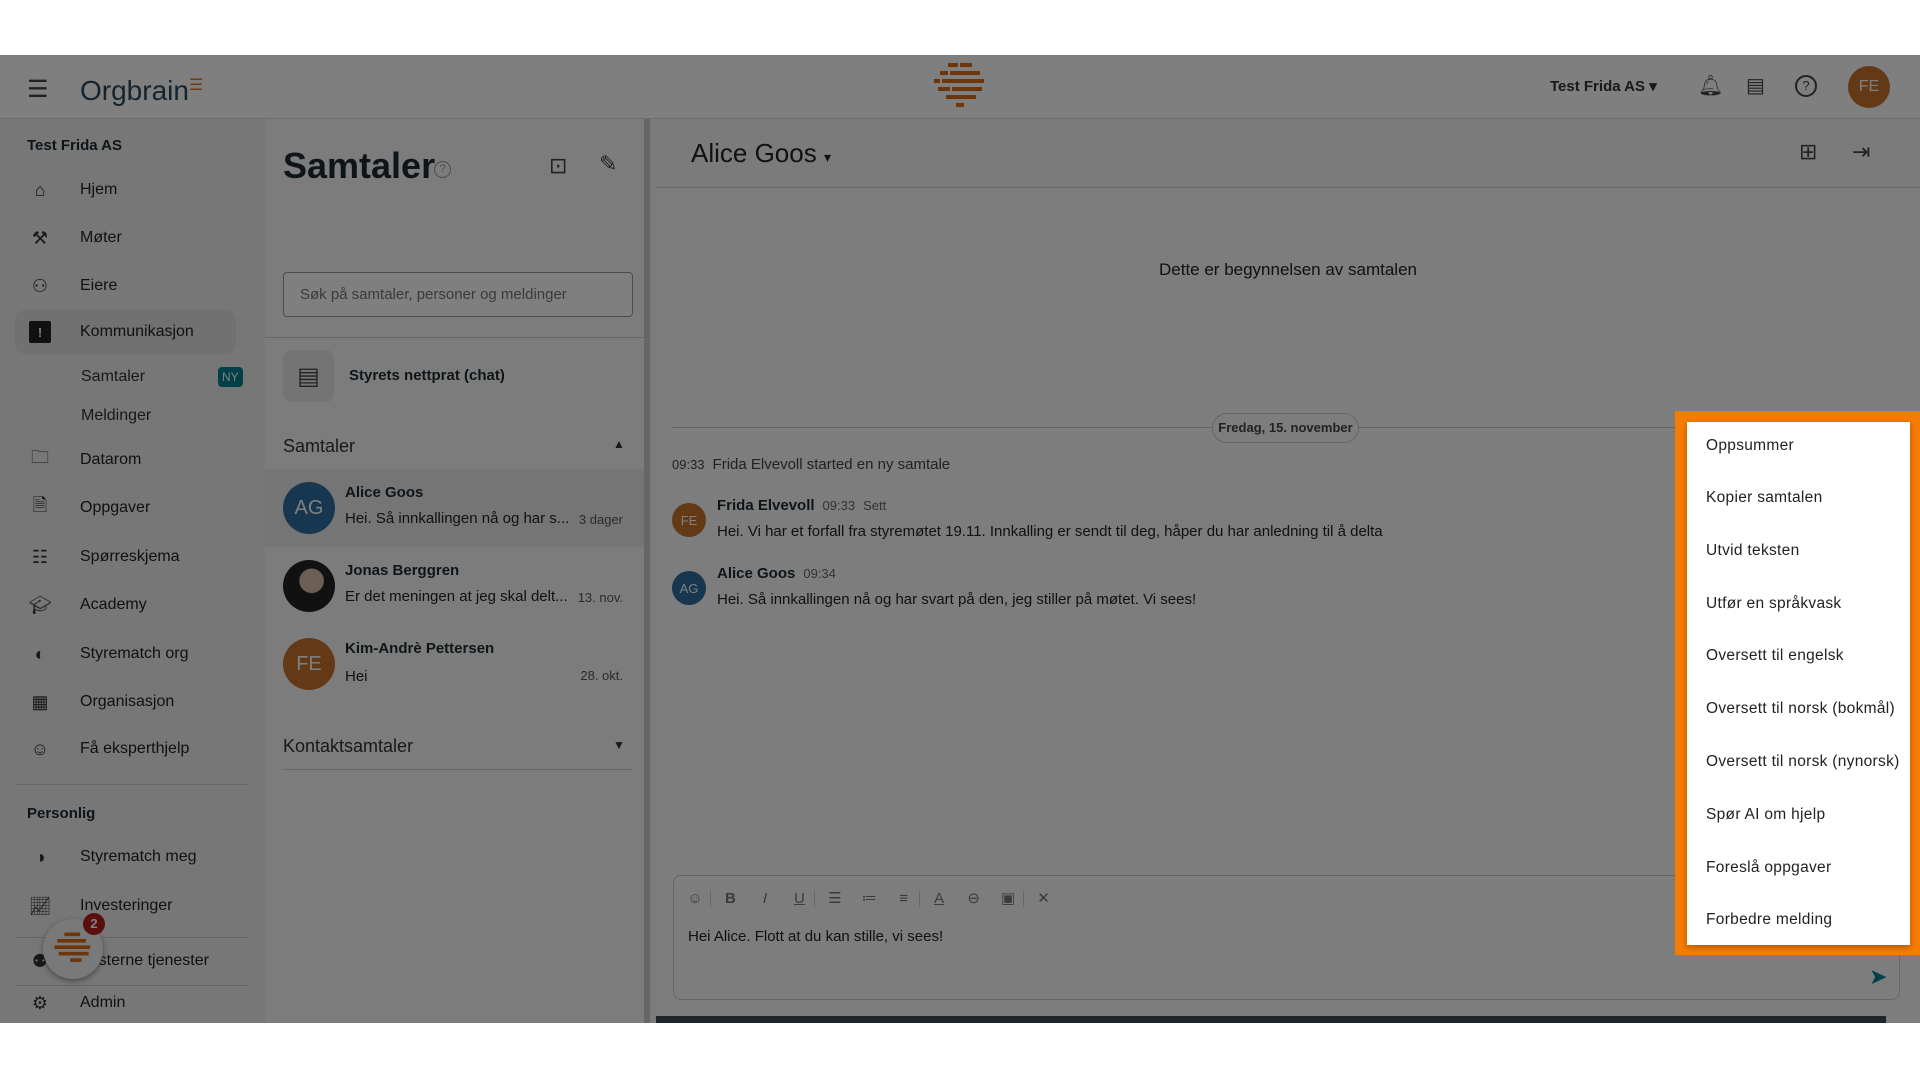 This screenshot has height=1080, width=1920. Describe the element at coordinates (1773, 604) in the screenshot. I see `menu-item-sprakvask: Utfør en språkvask` at that location.